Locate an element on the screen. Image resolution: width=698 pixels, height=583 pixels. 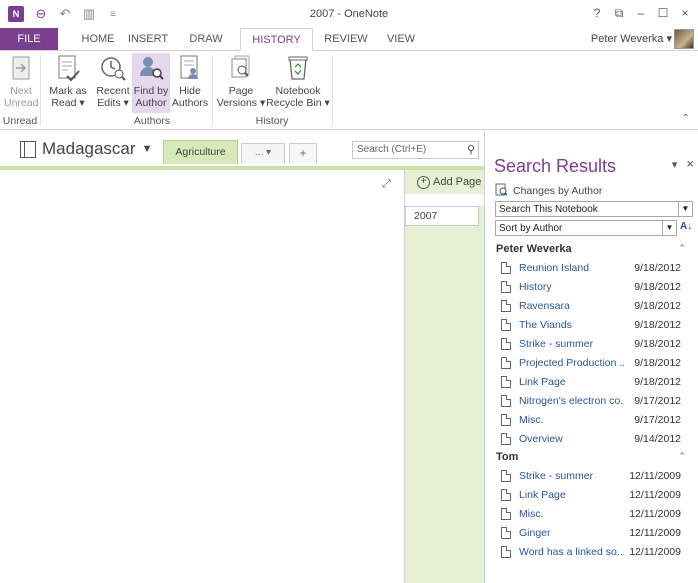
find-by-author-icon is located at coordinates (151, 68).